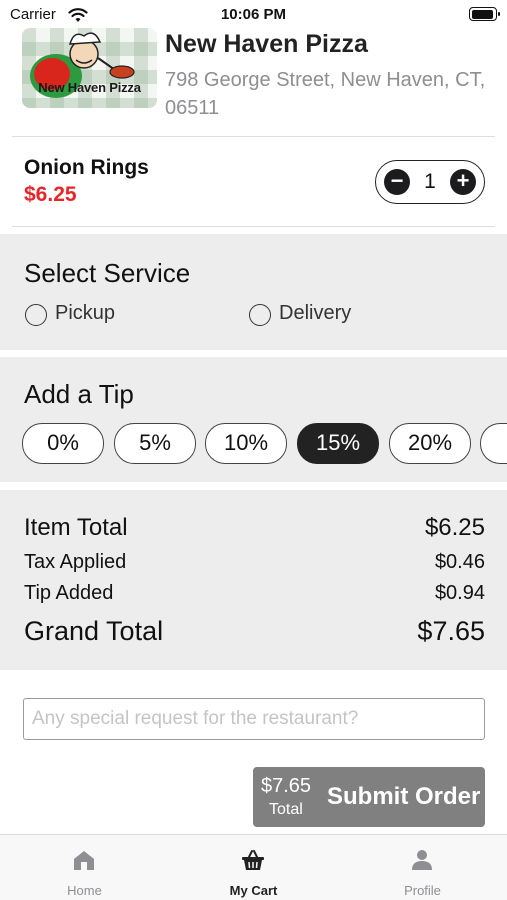 This screenshot has height=900, width=507. What do you see at coordinates (69, 593) in the screenshot?
I see `tip-added-label: Tip Added` at bounding box center [69, 593].